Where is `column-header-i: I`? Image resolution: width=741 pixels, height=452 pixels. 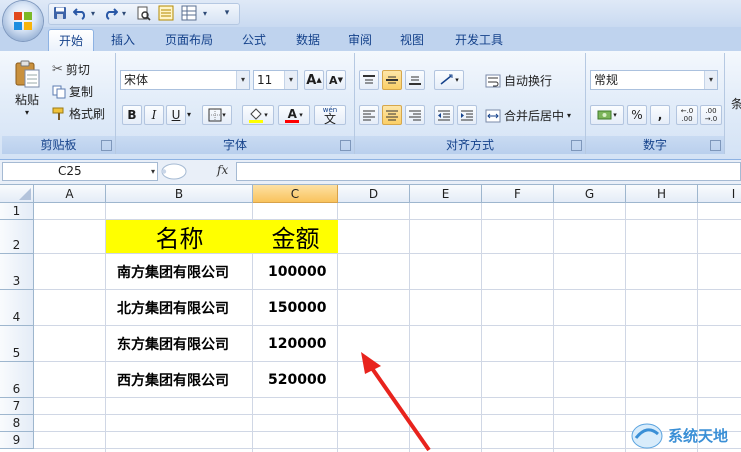
column-header-i: I is located at coordinates (719, 194).